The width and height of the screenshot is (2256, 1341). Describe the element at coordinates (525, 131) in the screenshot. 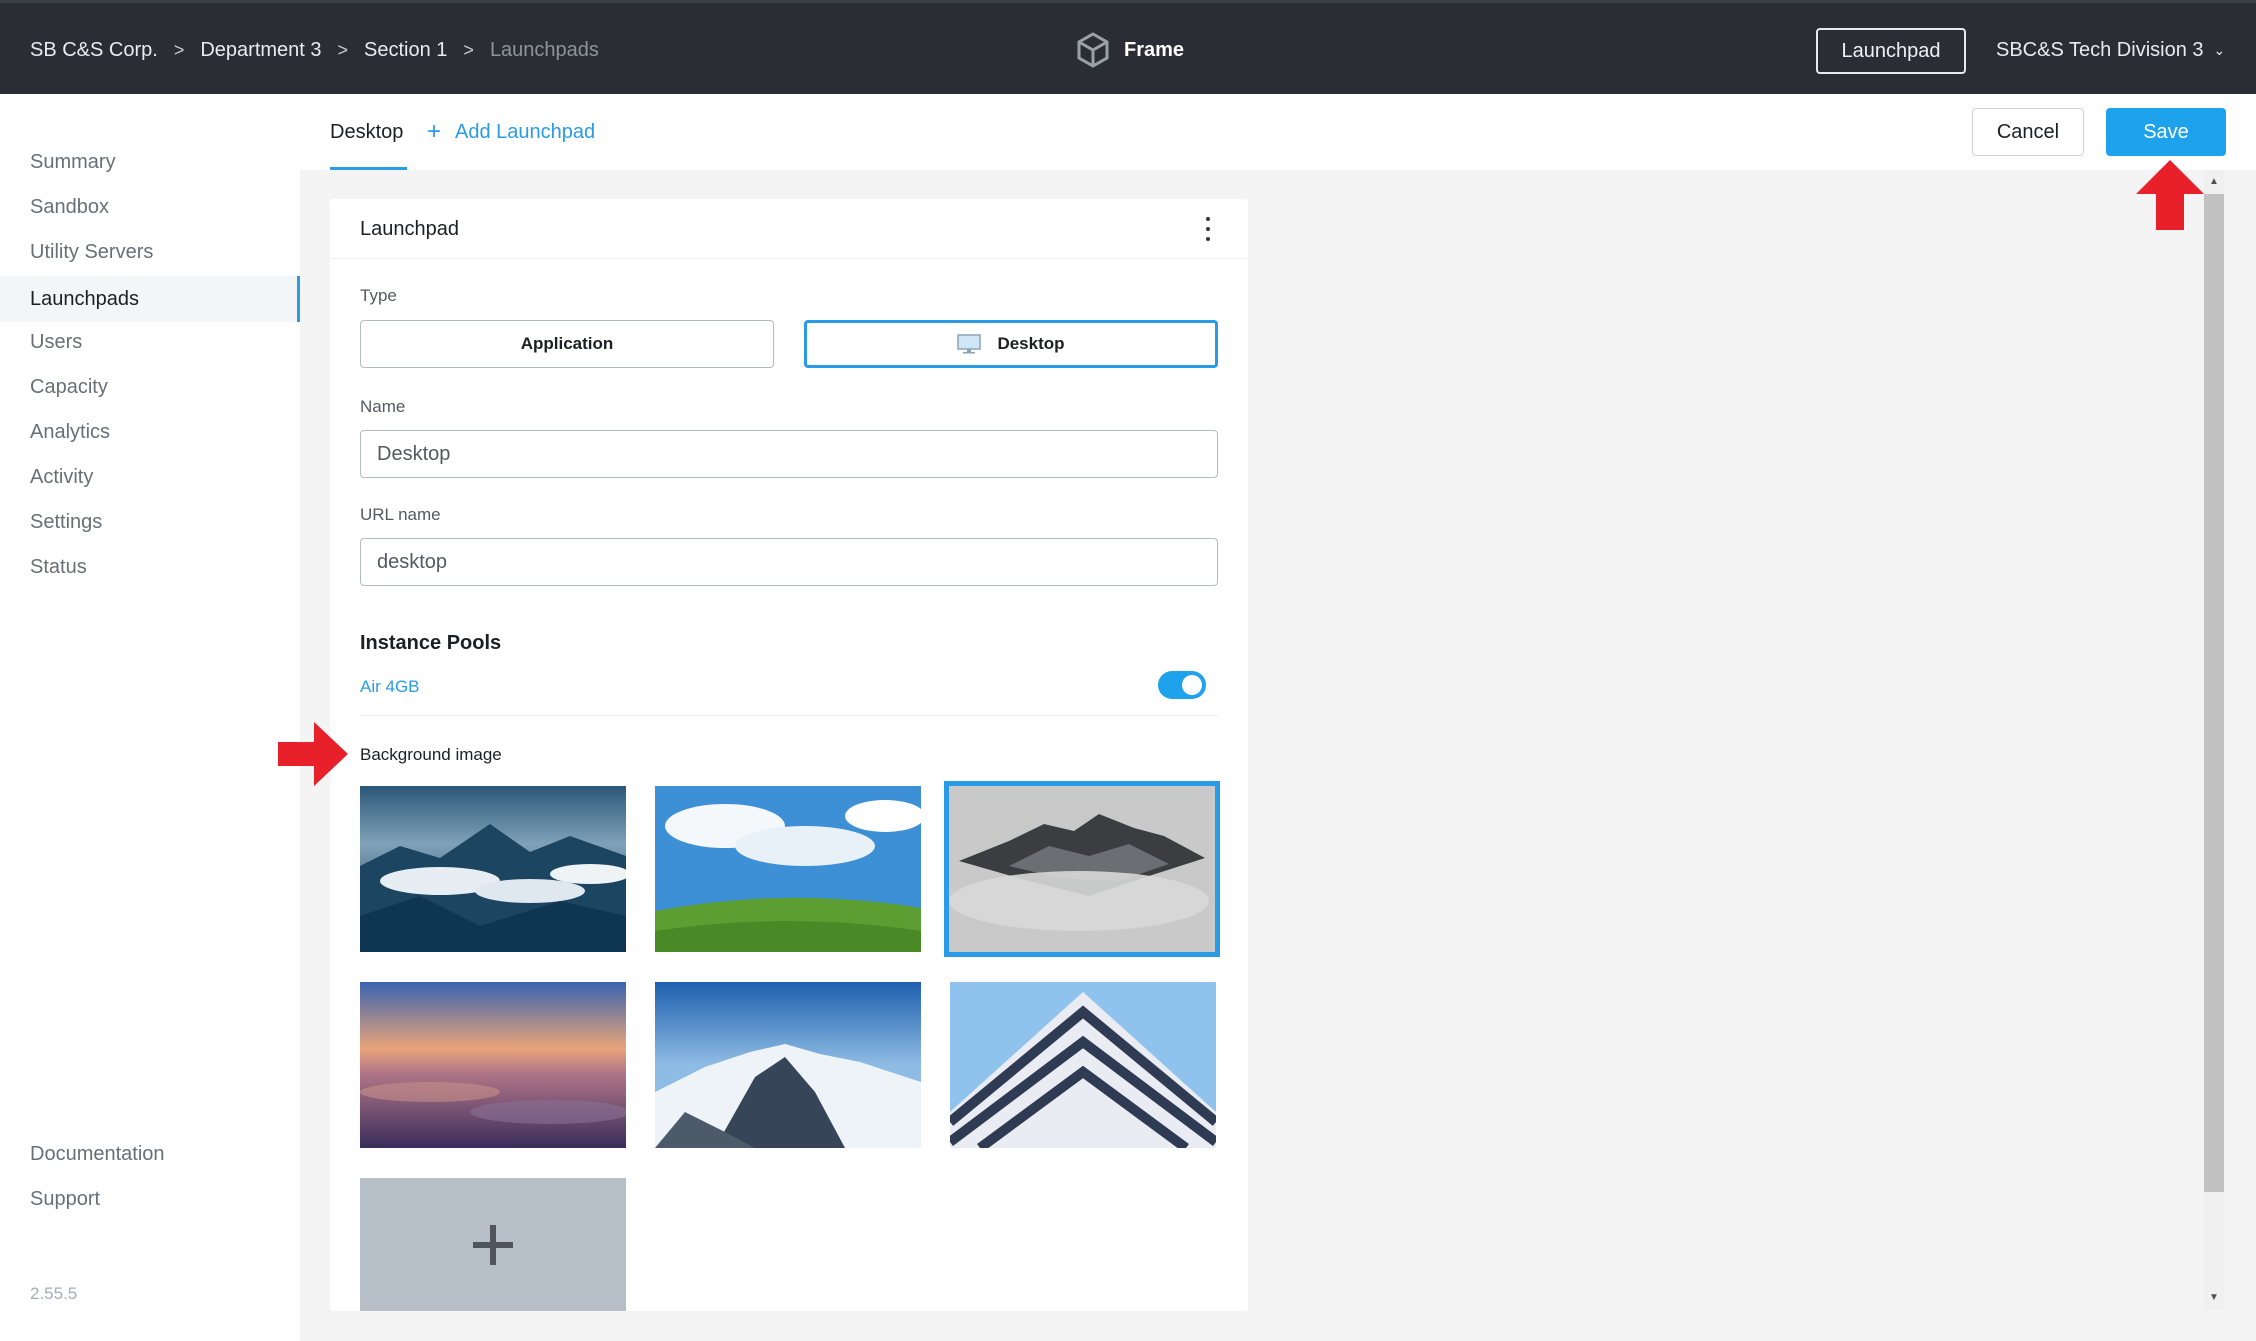

I see `add-launchpad-label: Add Launchpad` at that location.